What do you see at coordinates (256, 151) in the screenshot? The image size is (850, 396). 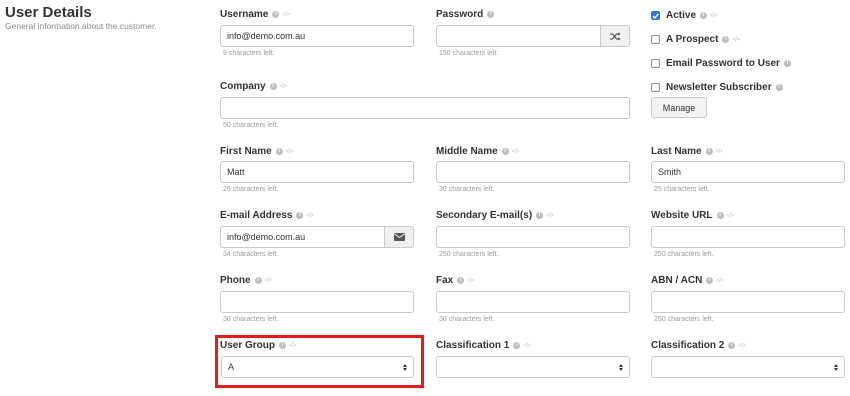 I see `first-name-label: First Name i </>` at bounding box center [256, 151].